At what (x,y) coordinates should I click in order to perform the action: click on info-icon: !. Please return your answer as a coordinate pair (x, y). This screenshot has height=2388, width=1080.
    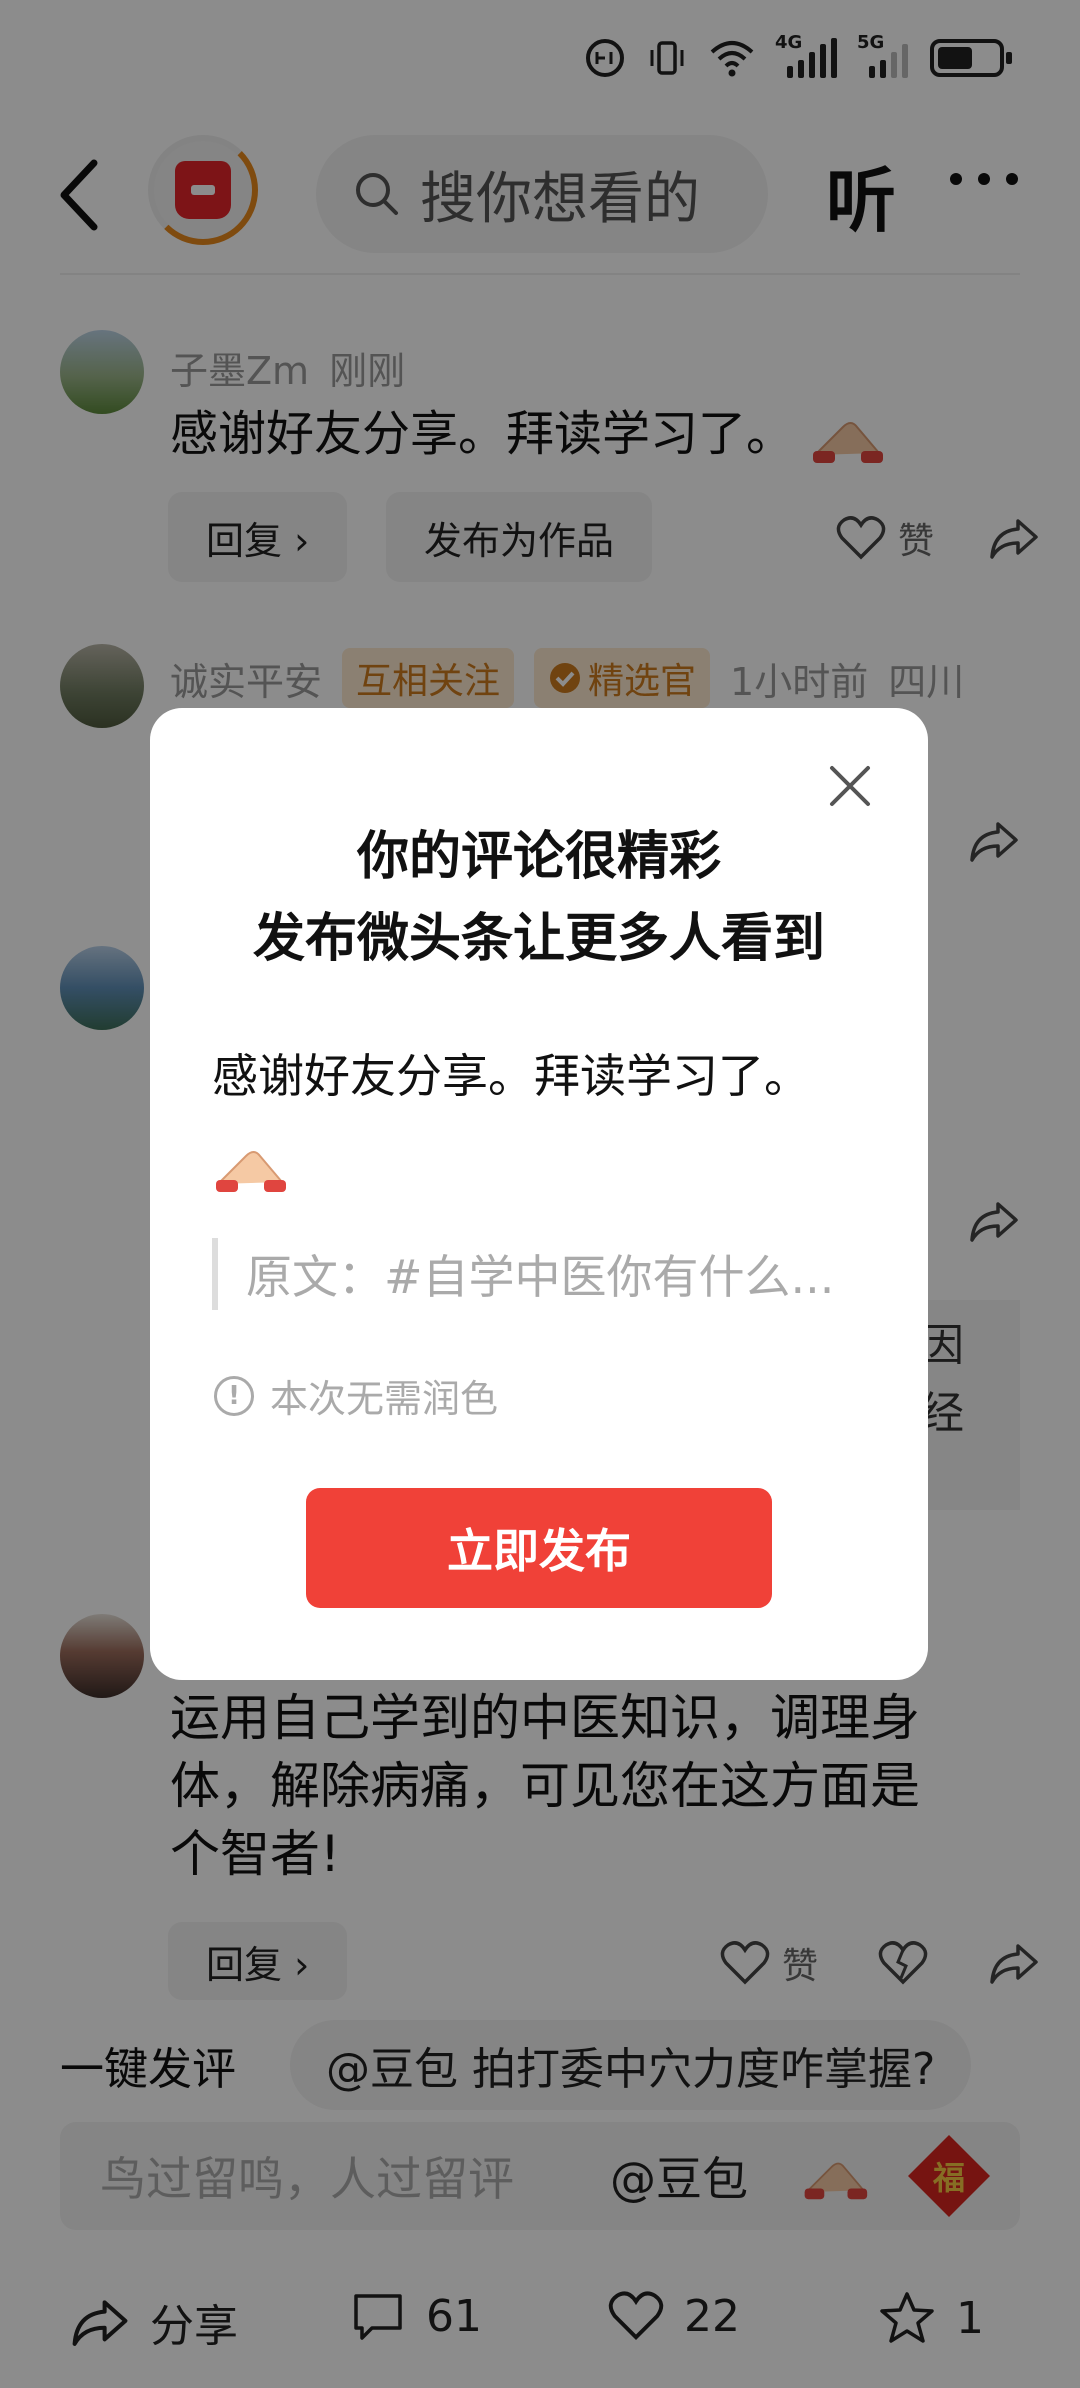
    Looking at the image, I should click on (234, 1395).